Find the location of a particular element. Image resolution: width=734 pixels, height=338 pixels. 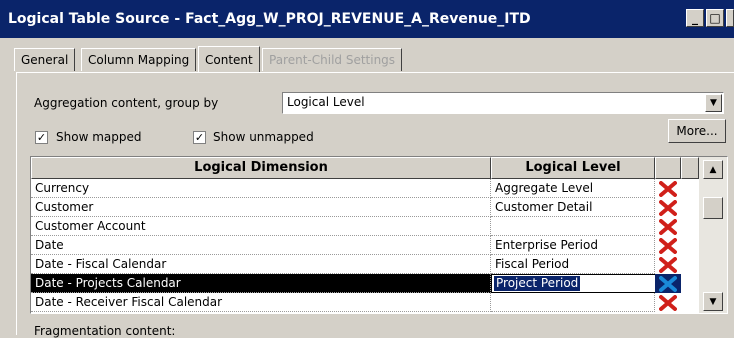

level-cell: Customer Detail is located at coordinates (573, 207).